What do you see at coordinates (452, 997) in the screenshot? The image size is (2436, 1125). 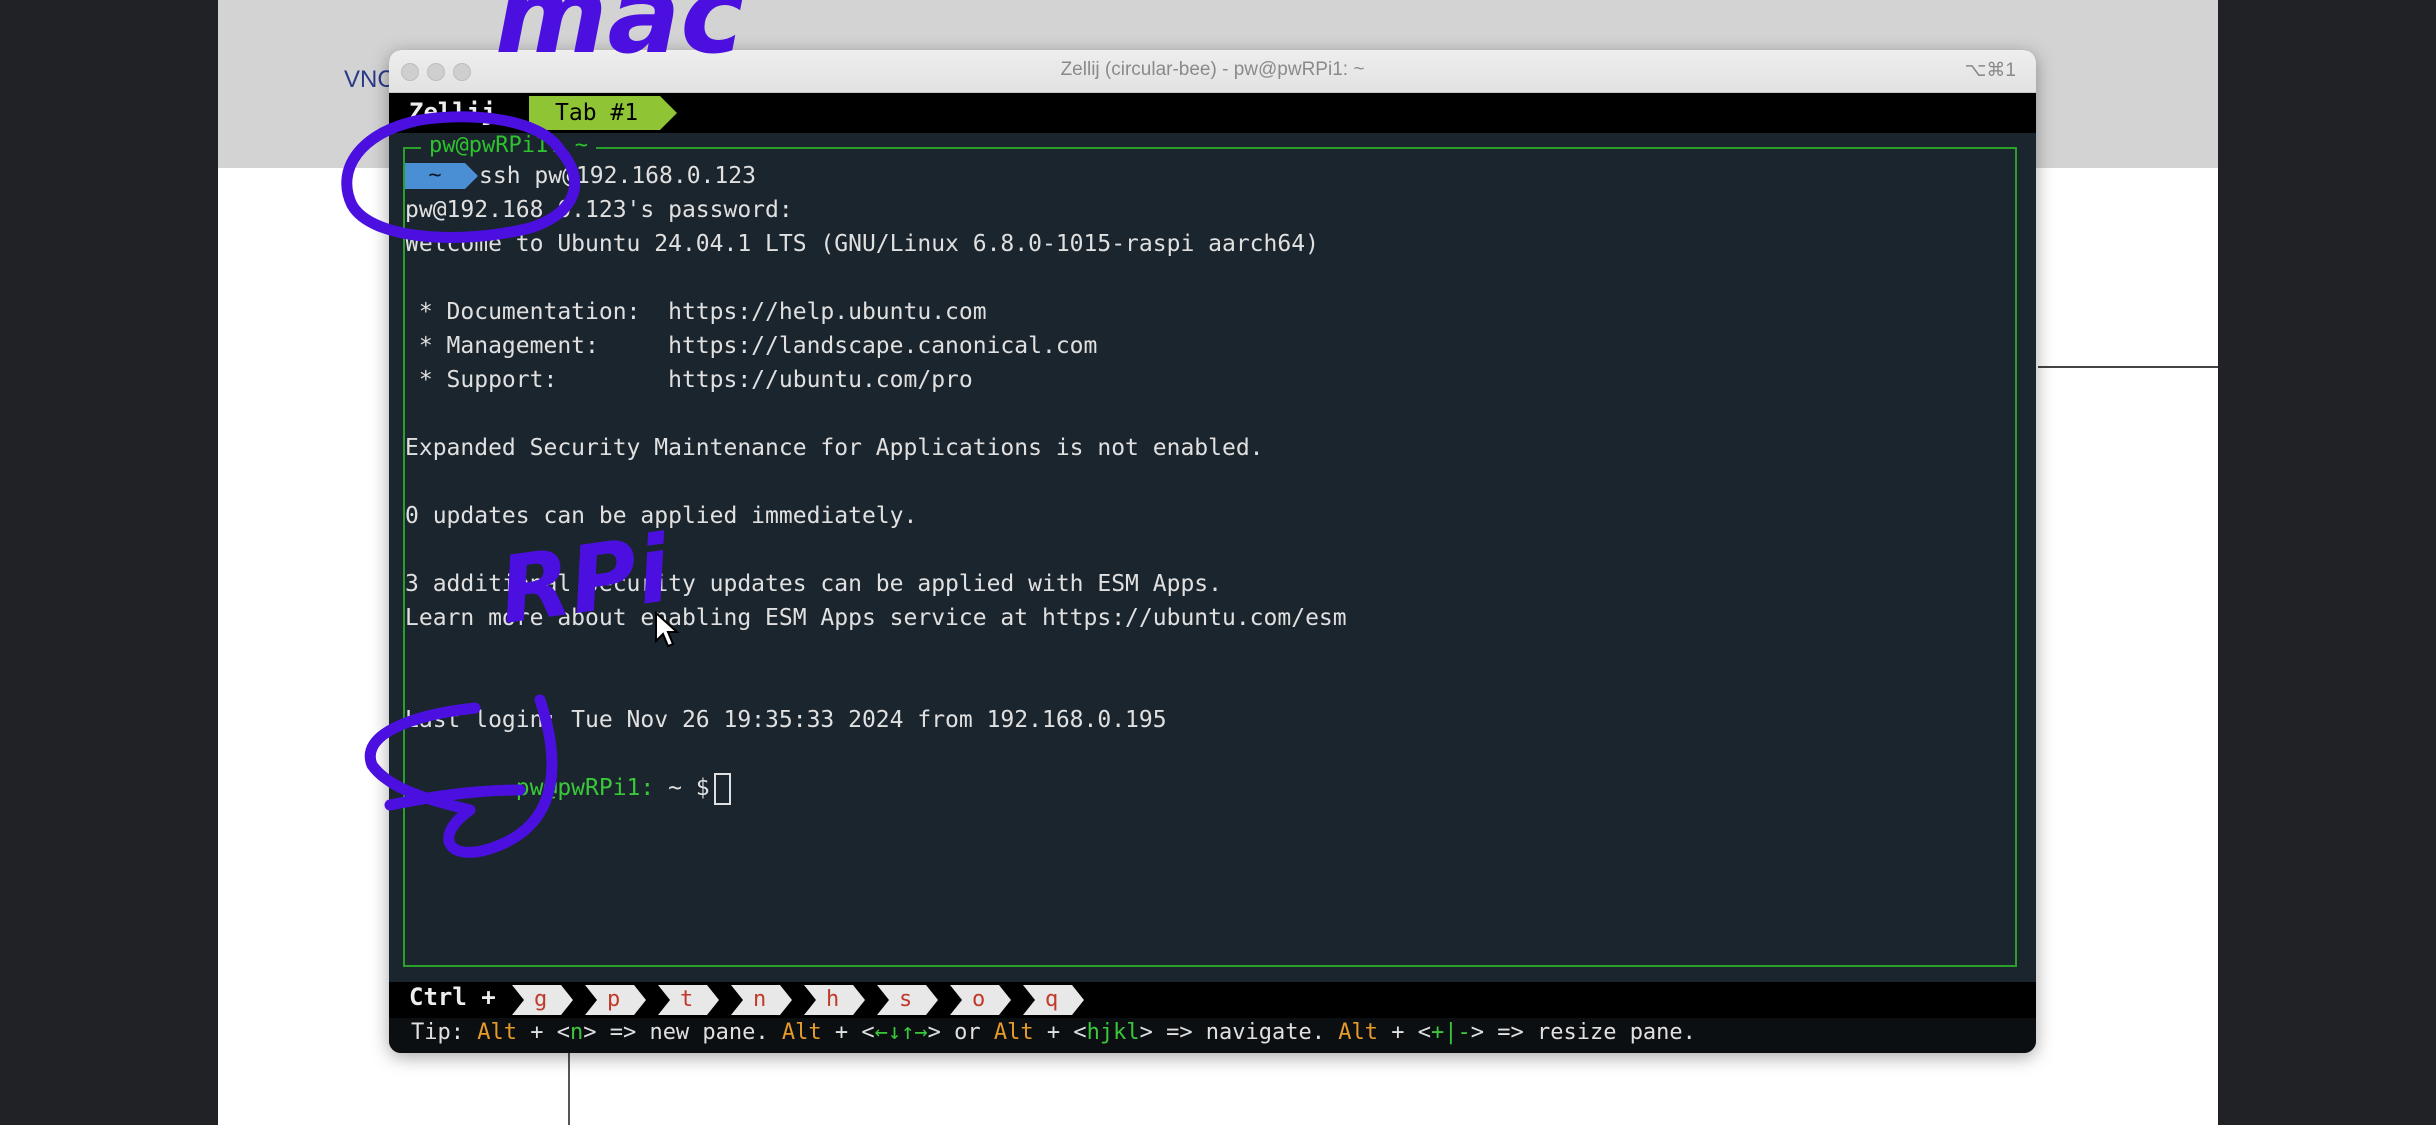 I see `ctrl-modifier-label: Ctrl +` at bounding box center [452, 997].